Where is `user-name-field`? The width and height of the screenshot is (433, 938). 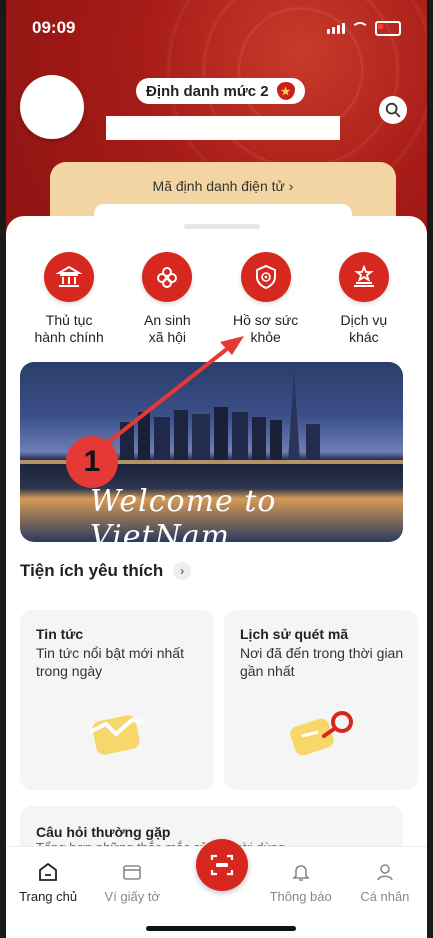 user-name-field is located at coordinates (223, 128).